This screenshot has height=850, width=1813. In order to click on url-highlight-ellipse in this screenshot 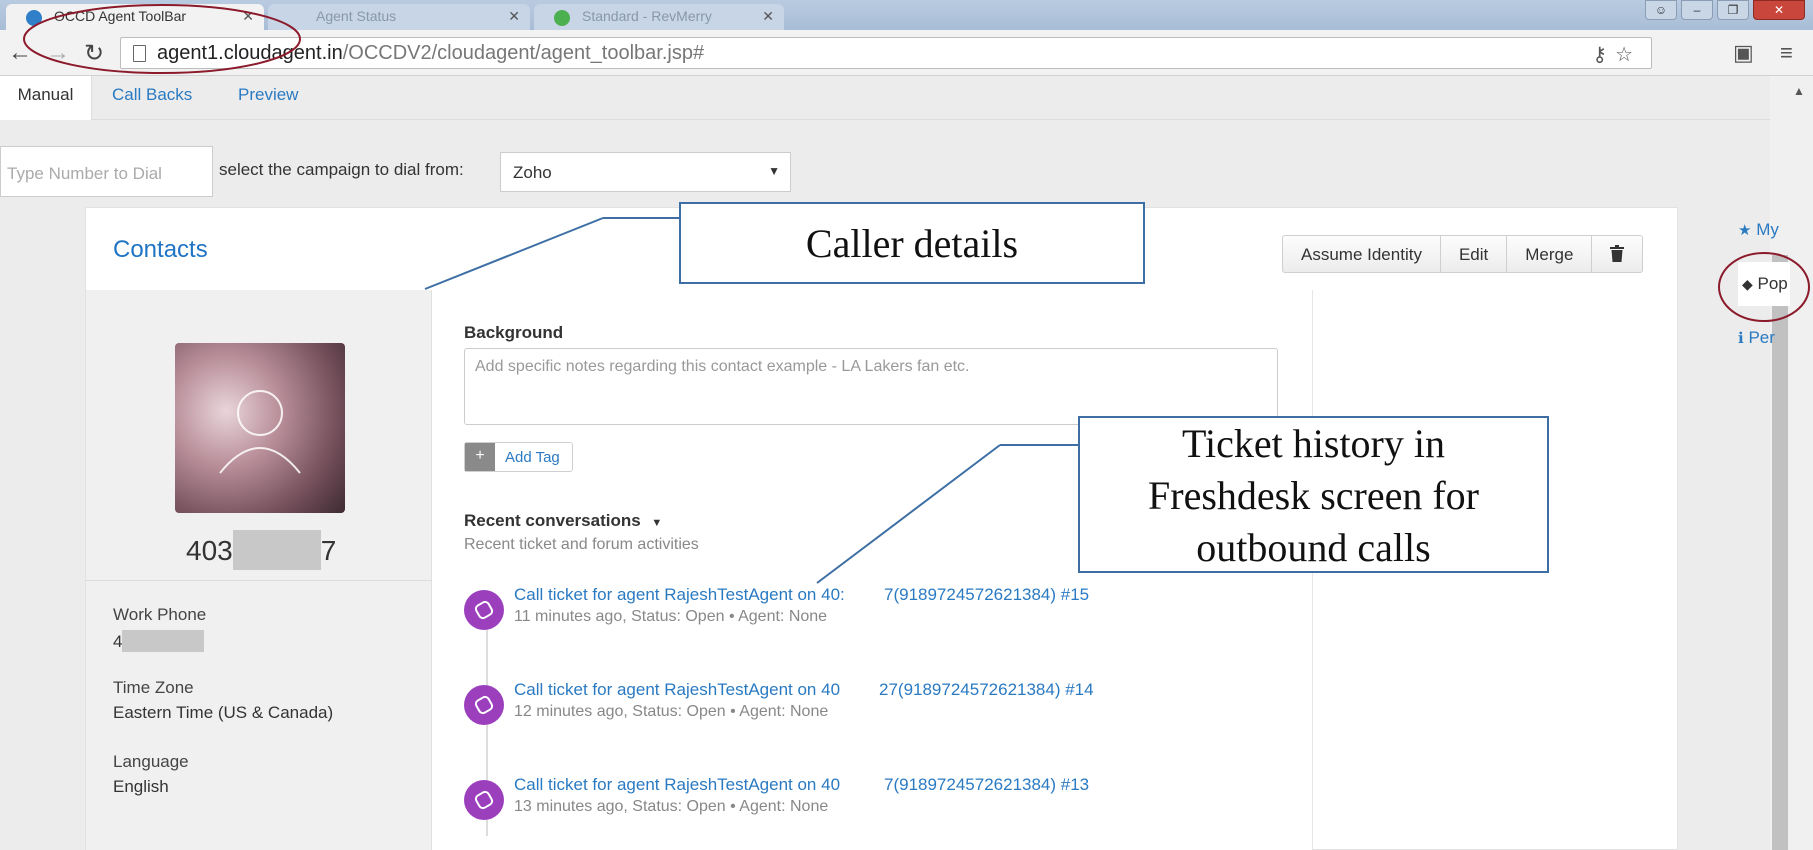, I will do `click(162, 39)`.